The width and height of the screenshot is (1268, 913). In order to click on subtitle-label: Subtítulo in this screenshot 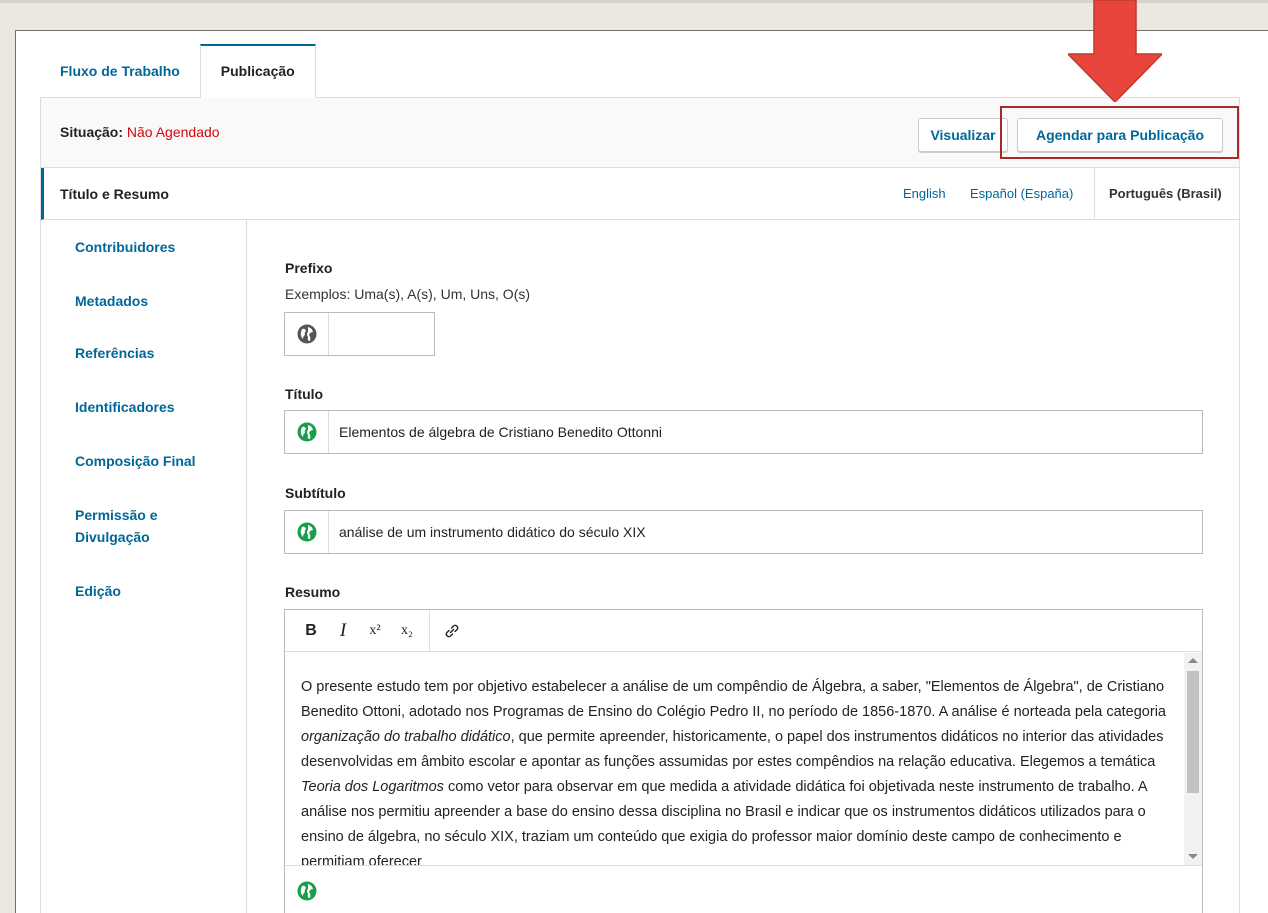, I will do `click(315, 493)`.